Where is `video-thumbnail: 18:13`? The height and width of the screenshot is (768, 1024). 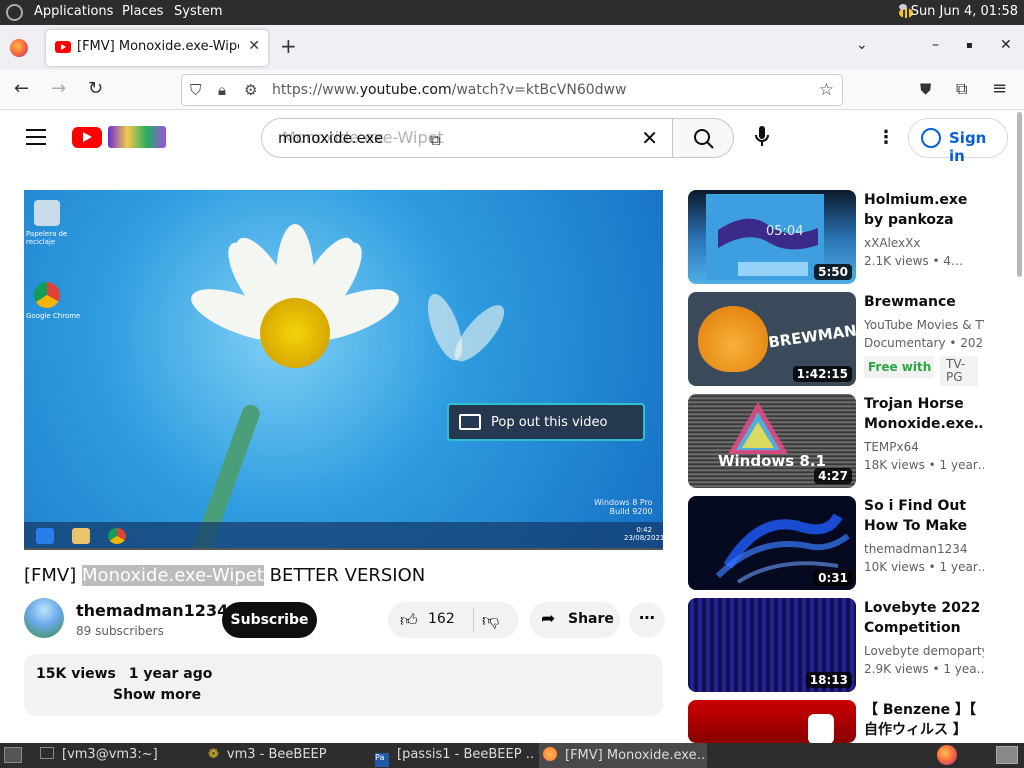 video-thumbnail: 18:13 is located at coordinates (772, 645).